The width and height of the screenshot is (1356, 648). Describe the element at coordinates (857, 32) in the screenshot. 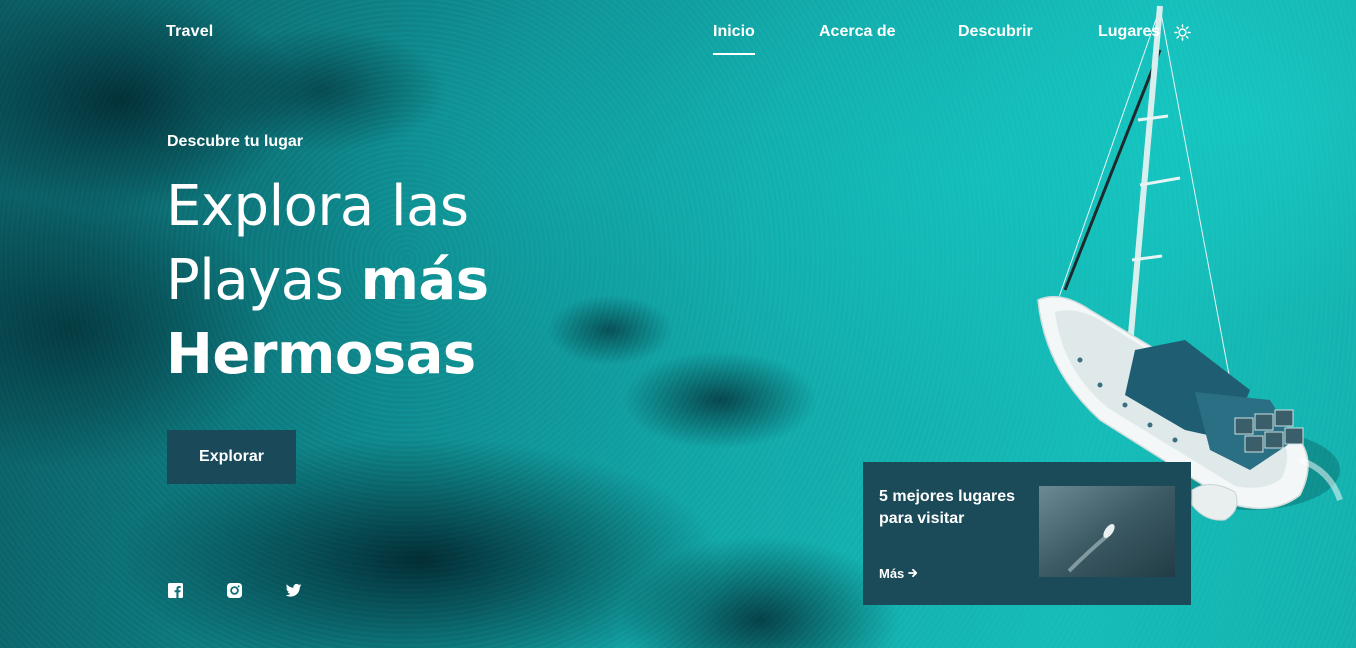

I see `nav-link-acerca-de: Acerca de` at that location.